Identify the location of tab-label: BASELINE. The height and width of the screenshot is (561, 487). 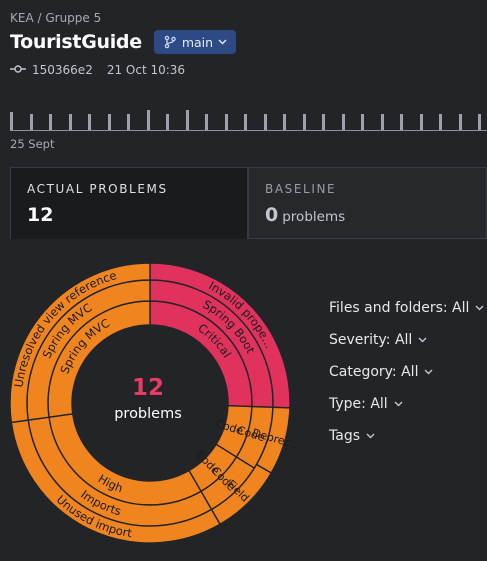
(301, 189).